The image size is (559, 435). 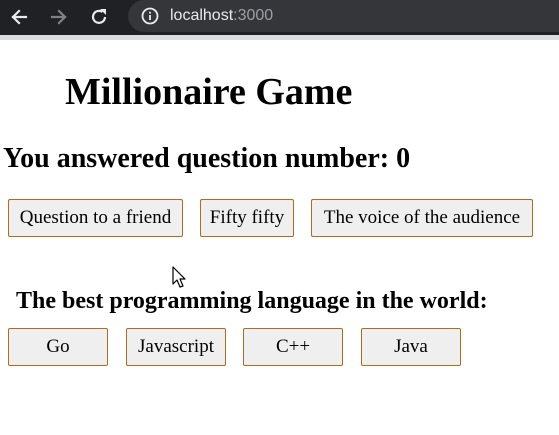 I want to click on browser-toolbar: localhost:3000, so click(x=279, y=17).